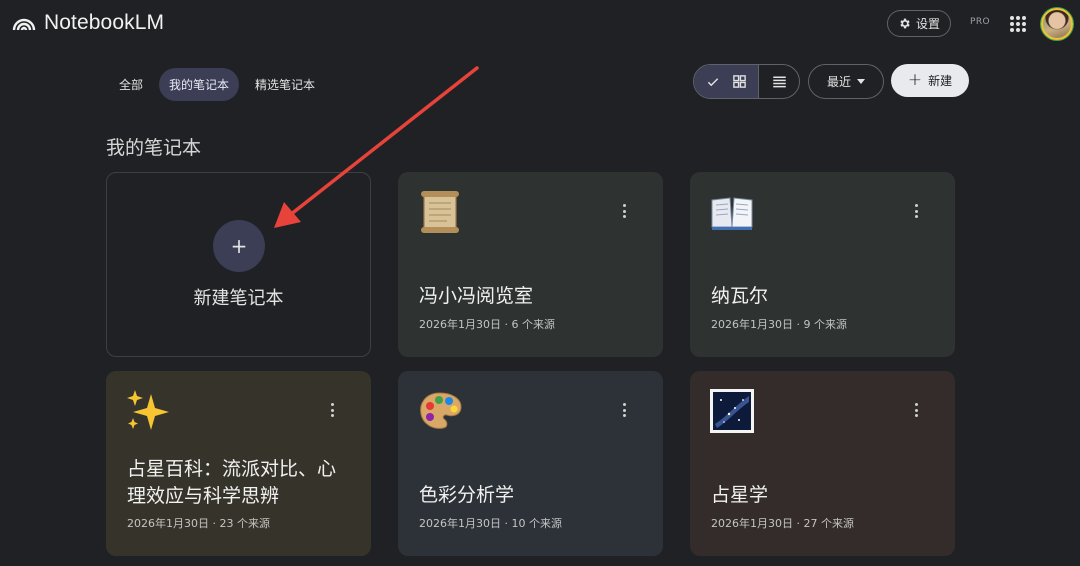 The image size is (1080, 566). I want to click on sparkles-icon, so click(148, 410).